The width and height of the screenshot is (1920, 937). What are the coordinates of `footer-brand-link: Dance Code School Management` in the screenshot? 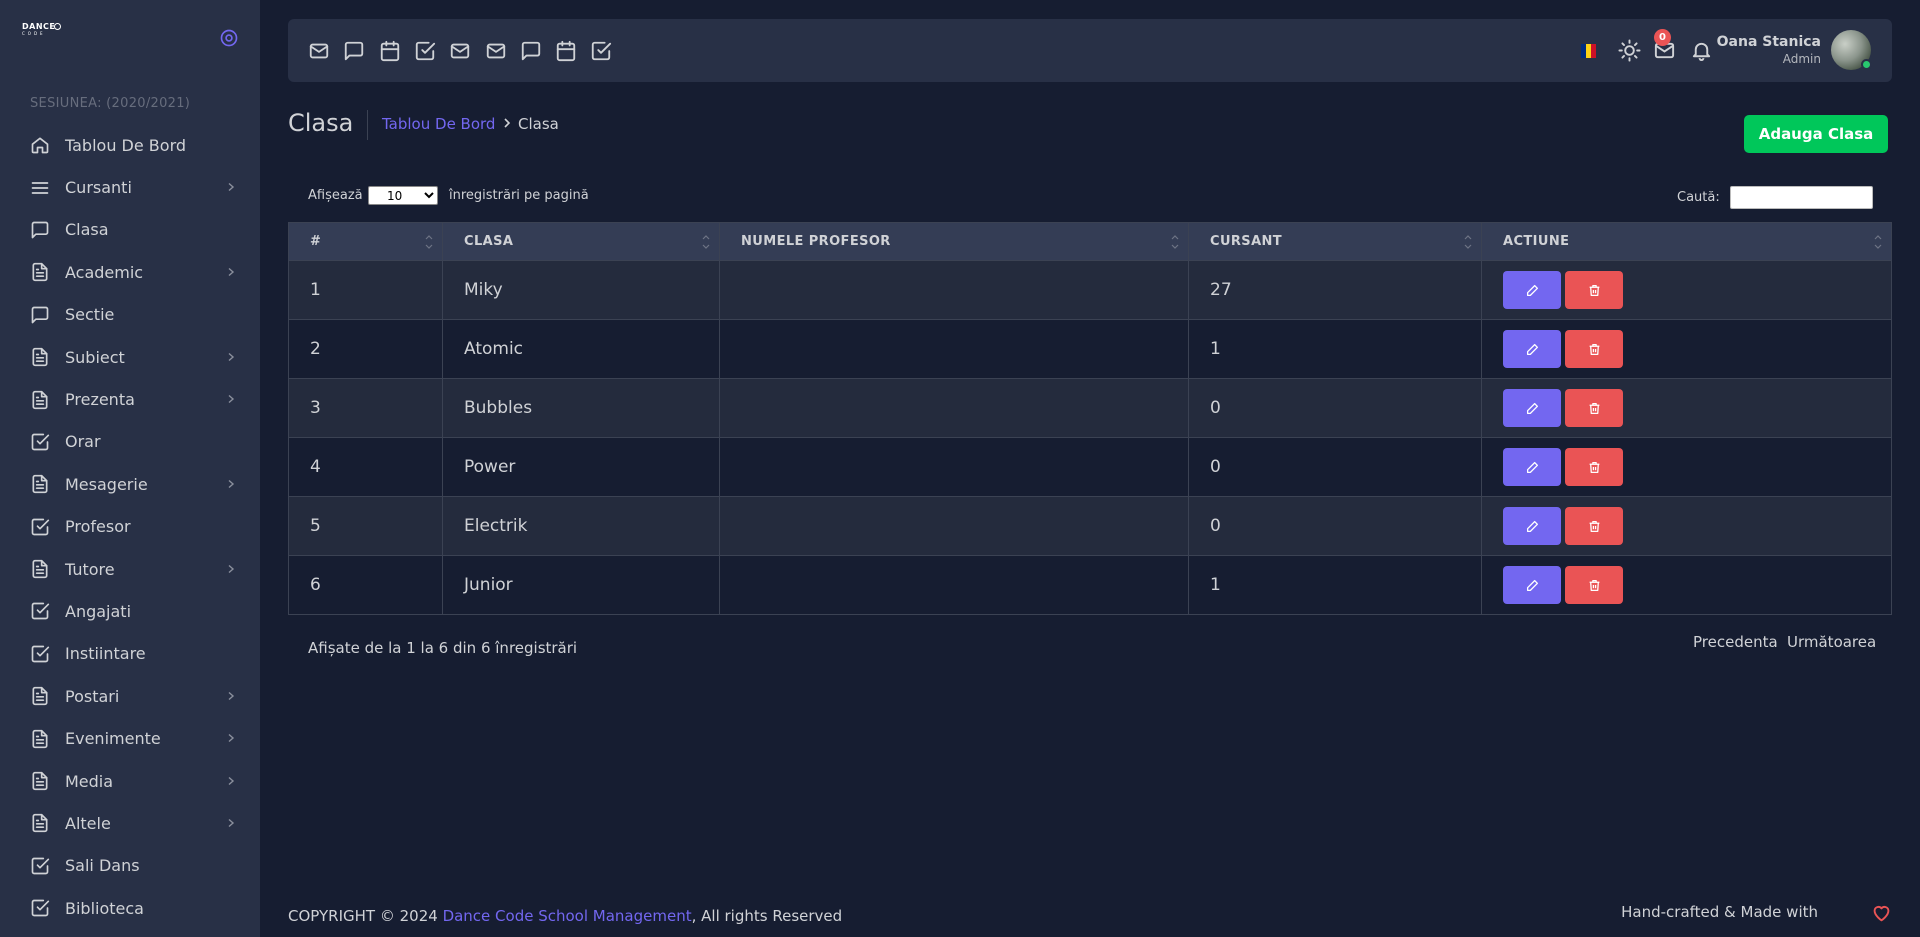 It's located at (567, 916).